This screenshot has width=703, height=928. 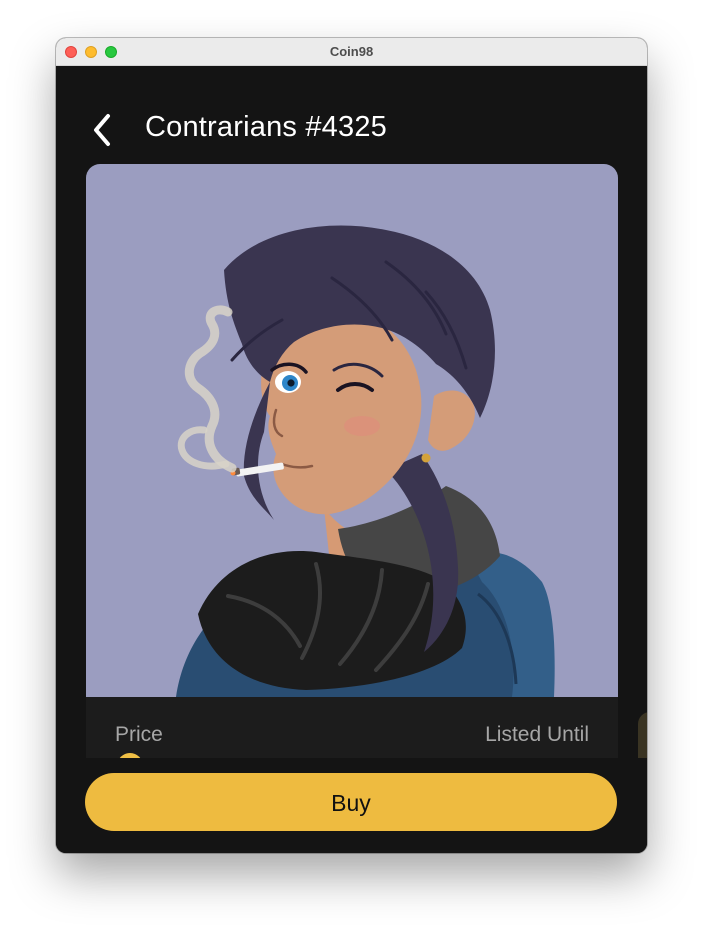 I want to click on chevron-left-icon, so click(x=102, y=130).